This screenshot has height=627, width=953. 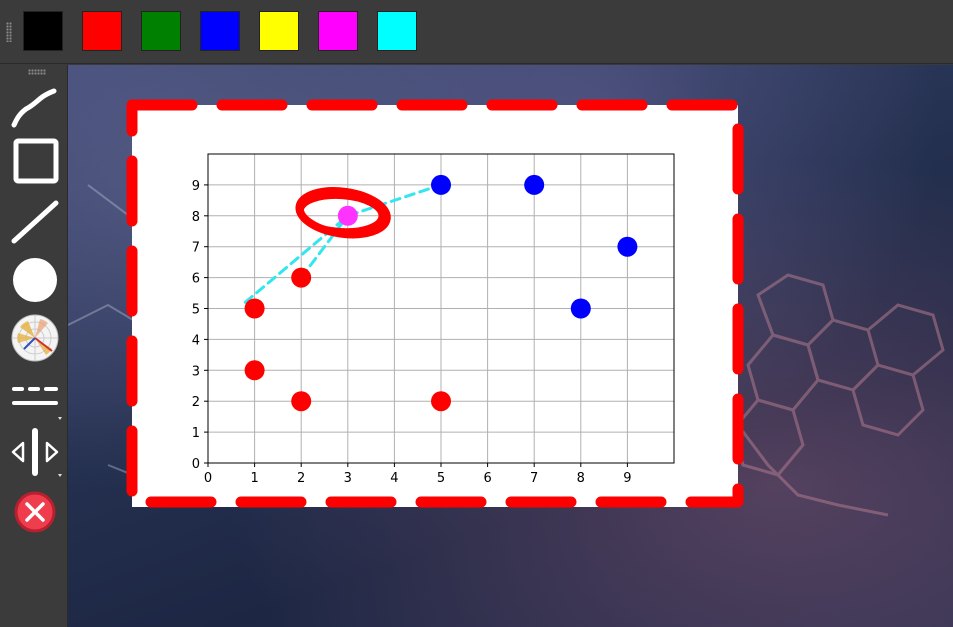 What do you see at coordinates (279, 31) in the screenshot?
I see `yellow-swatch` at bounding box center [279, 31].